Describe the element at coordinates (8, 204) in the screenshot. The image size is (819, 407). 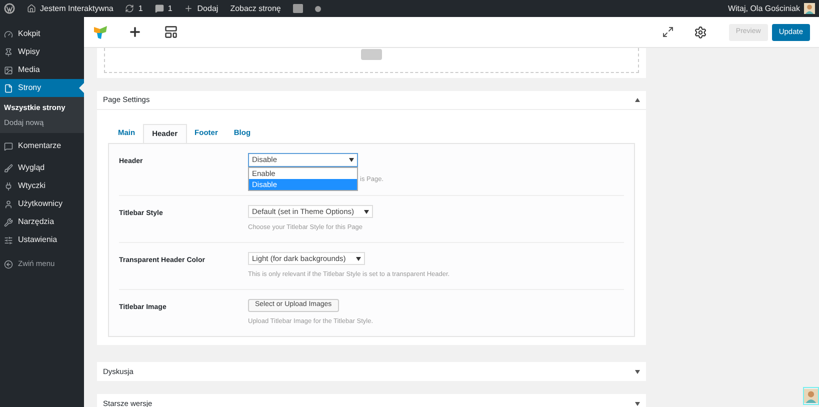
I see `person-icon` at that location.